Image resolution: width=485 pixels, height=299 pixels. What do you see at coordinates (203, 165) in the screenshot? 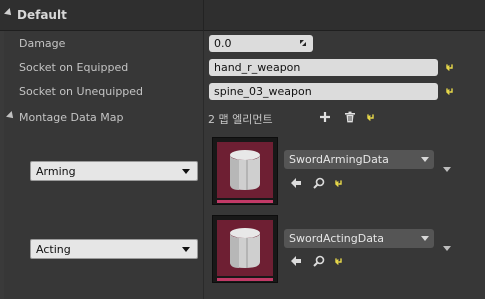
I see `column-splitter` at bounding box center [203, 165].